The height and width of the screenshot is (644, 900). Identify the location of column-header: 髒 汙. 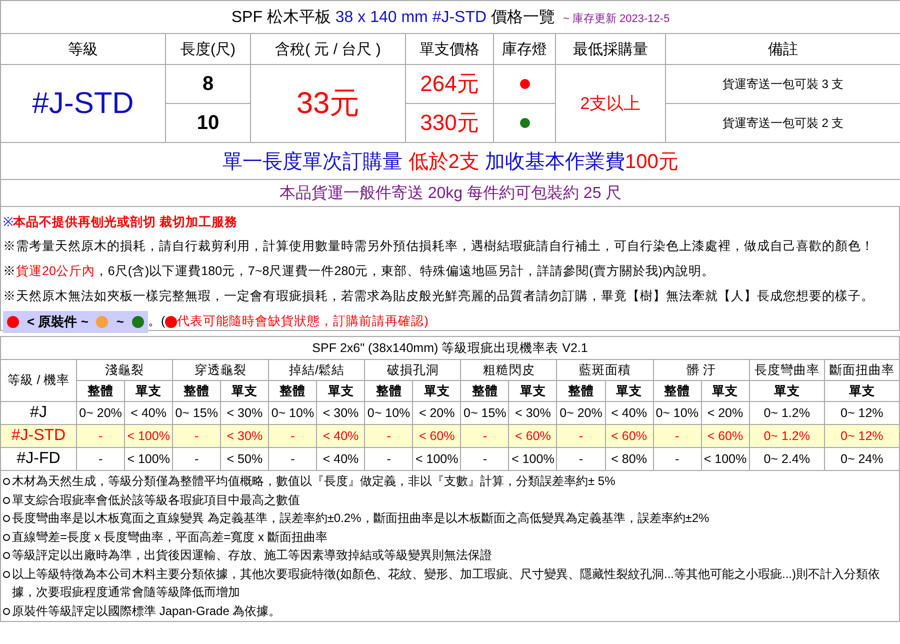
(701, 370).